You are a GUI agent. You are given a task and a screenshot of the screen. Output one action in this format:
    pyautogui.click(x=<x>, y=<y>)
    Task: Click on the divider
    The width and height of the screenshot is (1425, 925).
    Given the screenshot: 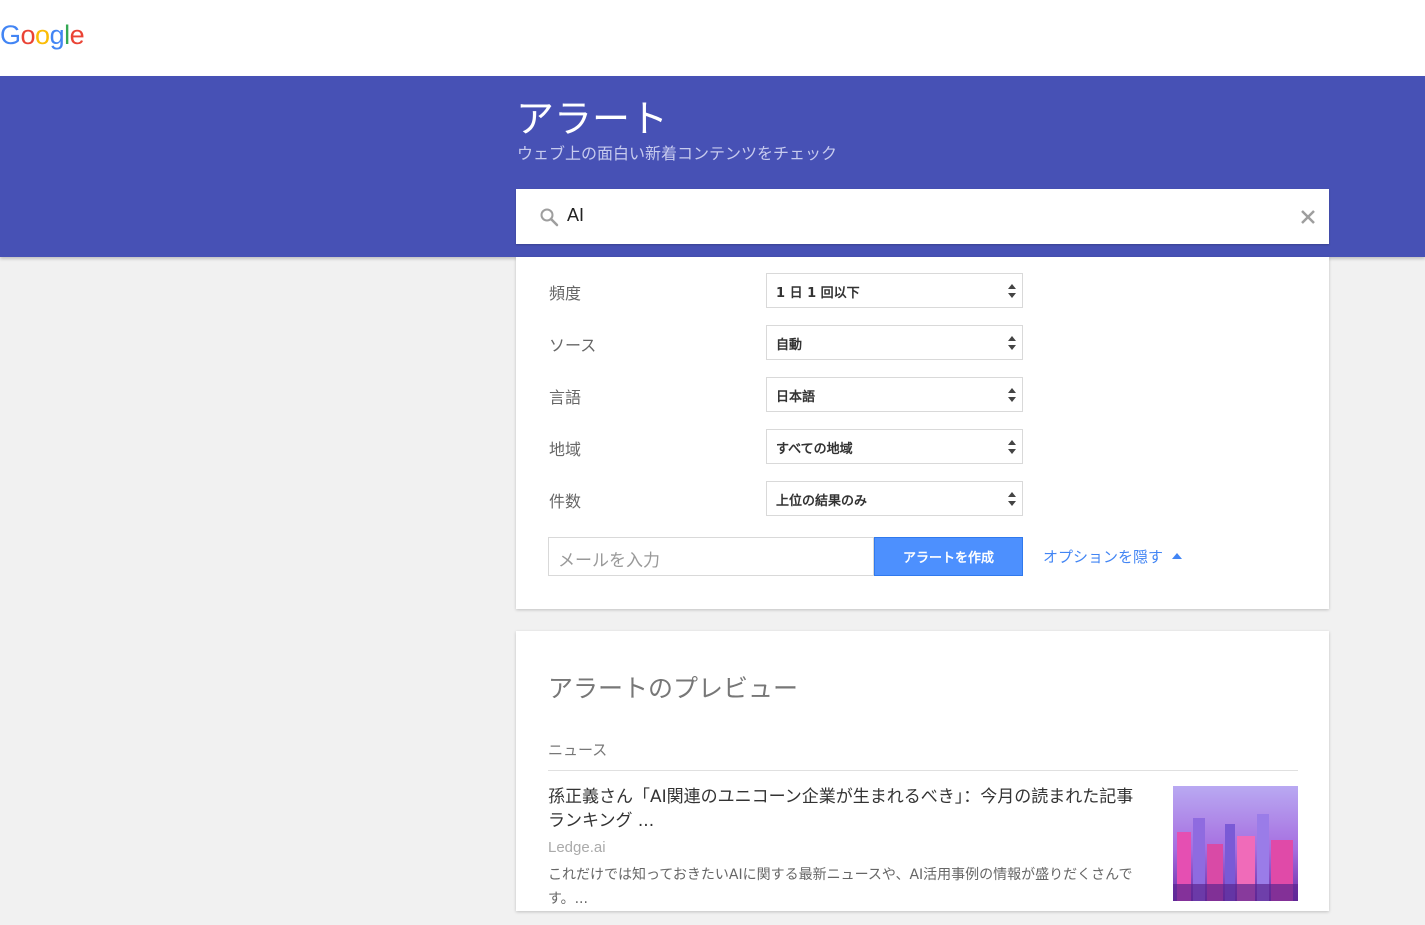 What is the action you would take?
    pyautogui.click(x=923, y=770)
    